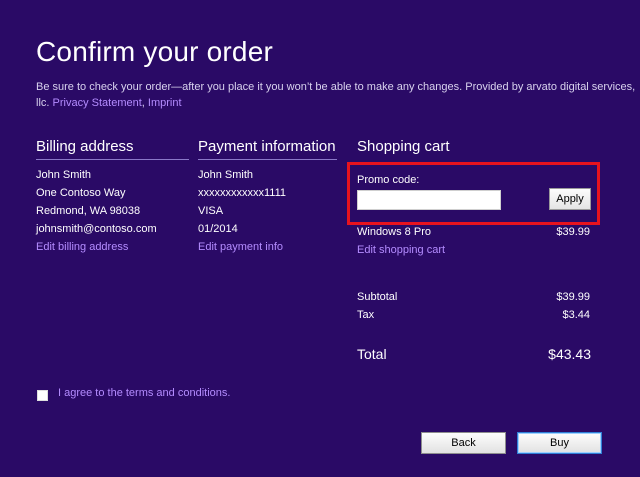  What do you see at coordinates (144, 393) in the screenshot?
I see `terms-and-conditions-link: I agree to the terms and conditions.` at bounding box center [144, 393].